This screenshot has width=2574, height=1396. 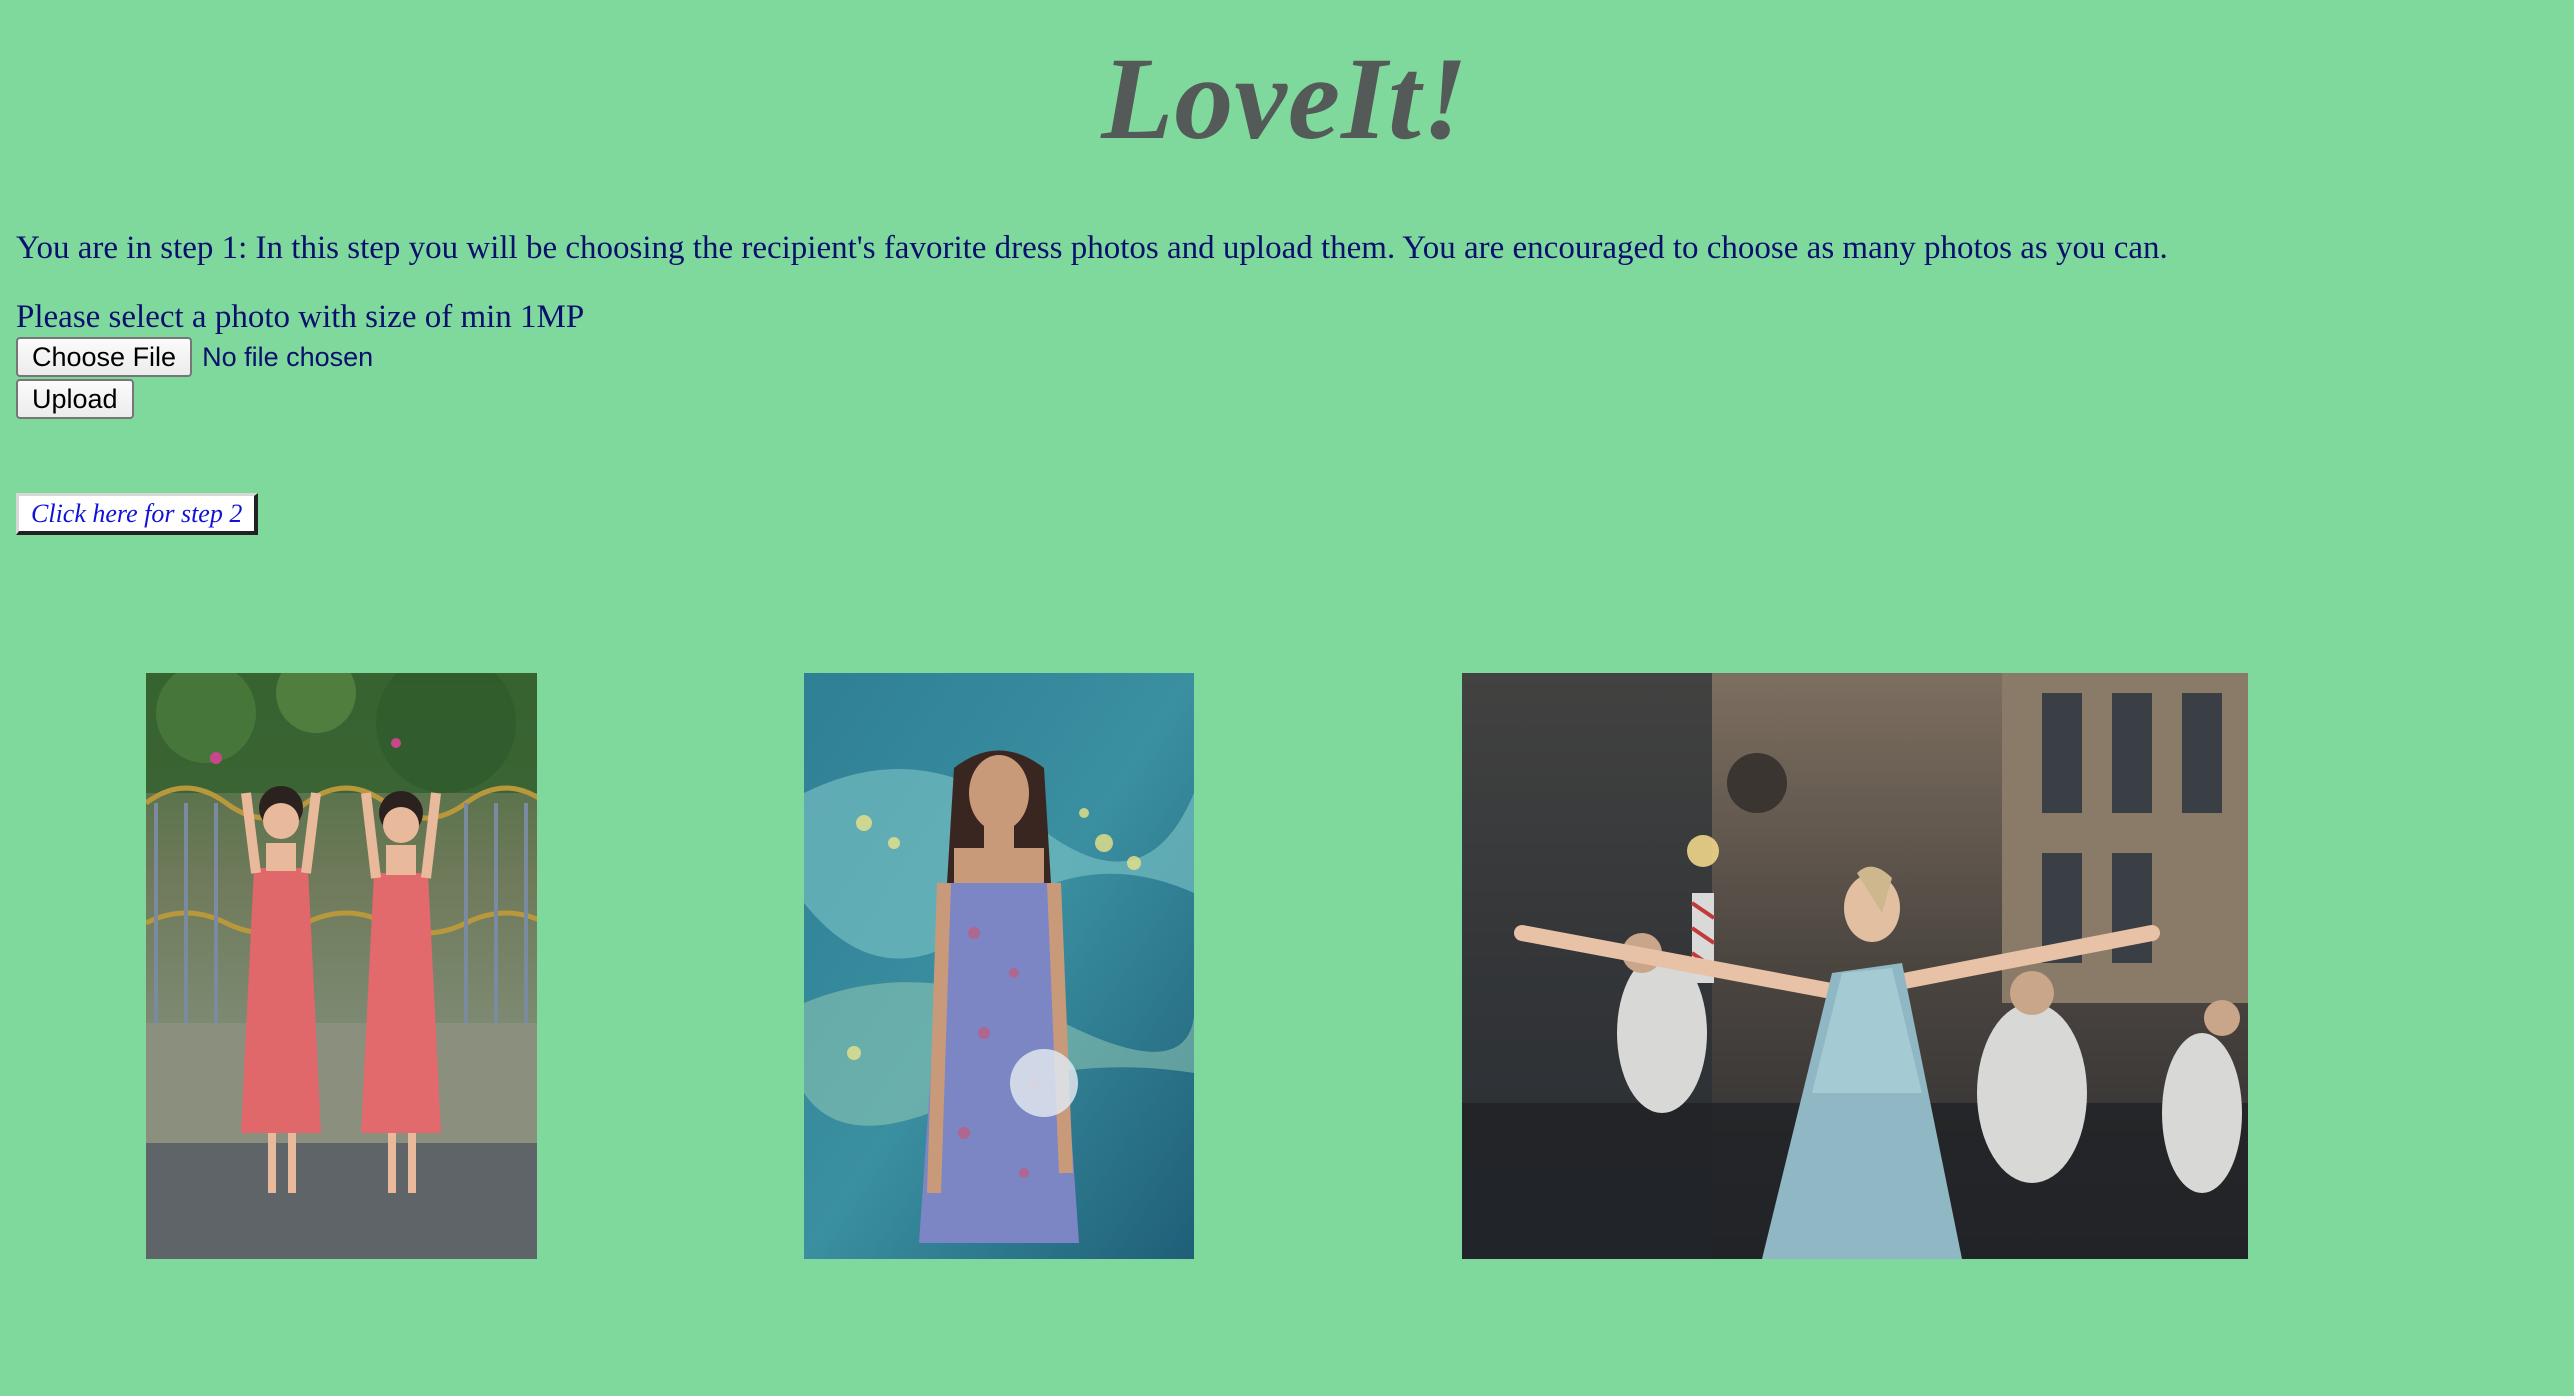 I want to click on upload-button: Upload, so click(x=75, y=399).